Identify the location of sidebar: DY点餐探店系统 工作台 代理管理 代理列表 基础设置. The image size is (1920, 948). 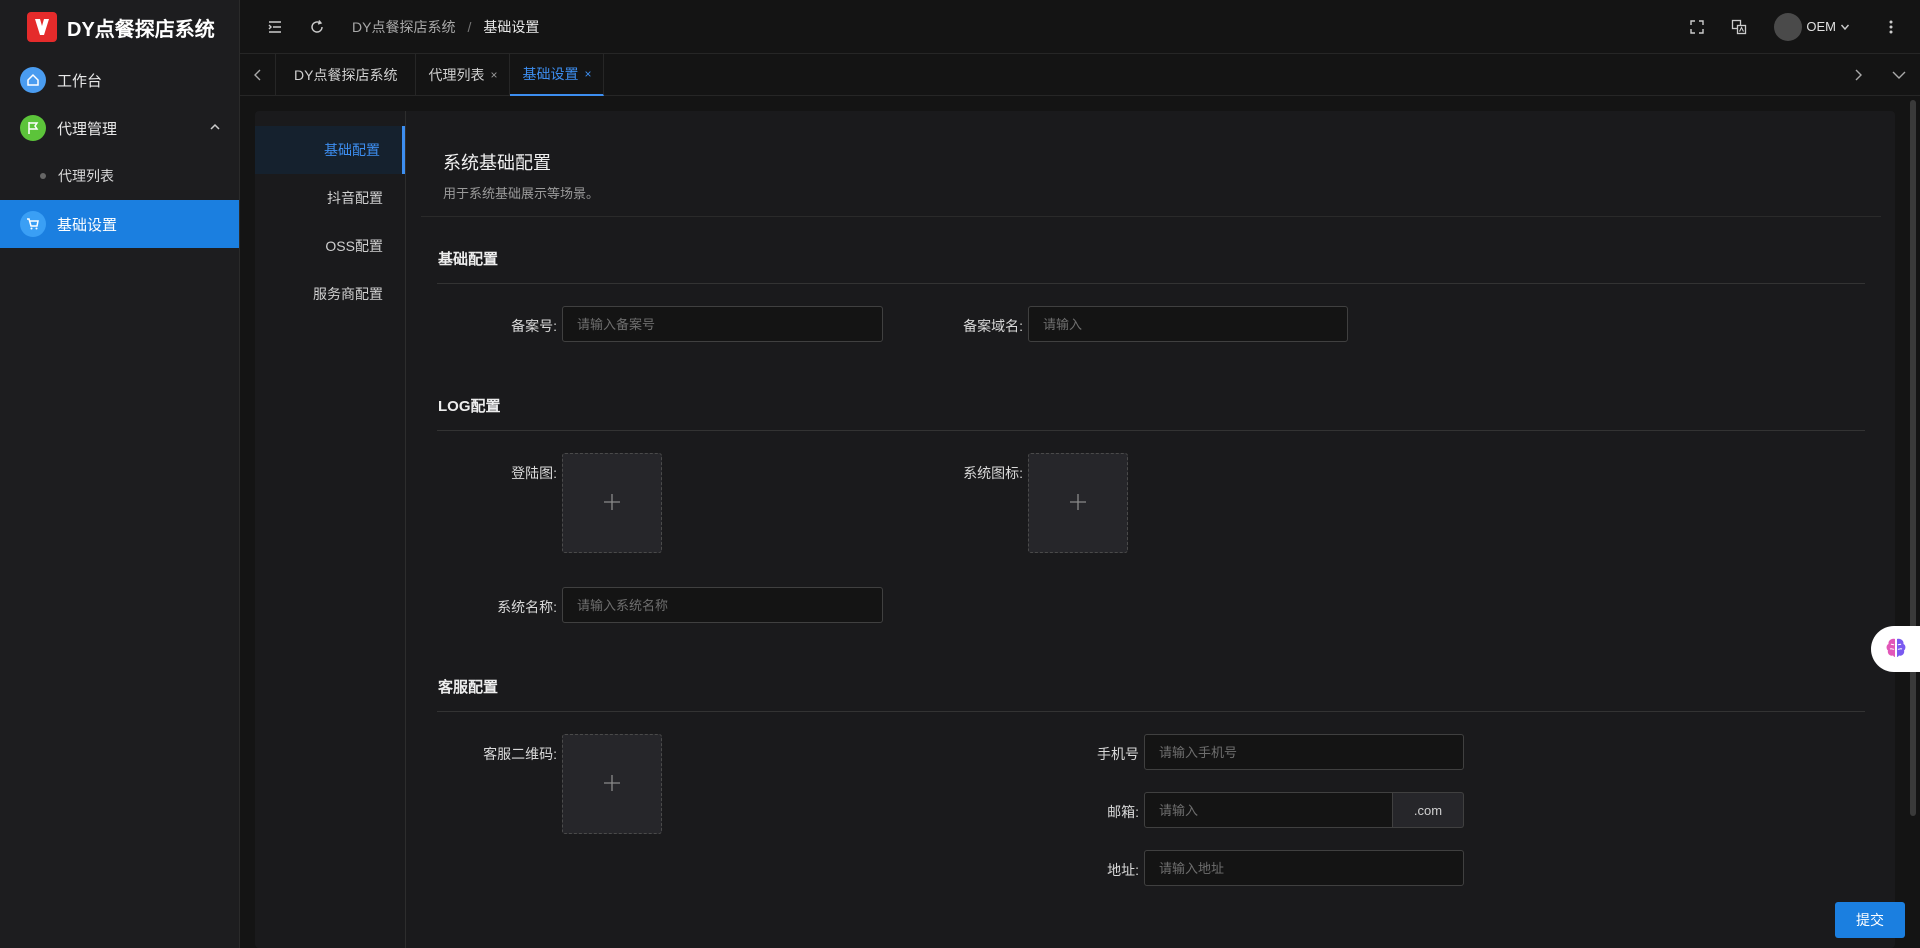
(120, 474).